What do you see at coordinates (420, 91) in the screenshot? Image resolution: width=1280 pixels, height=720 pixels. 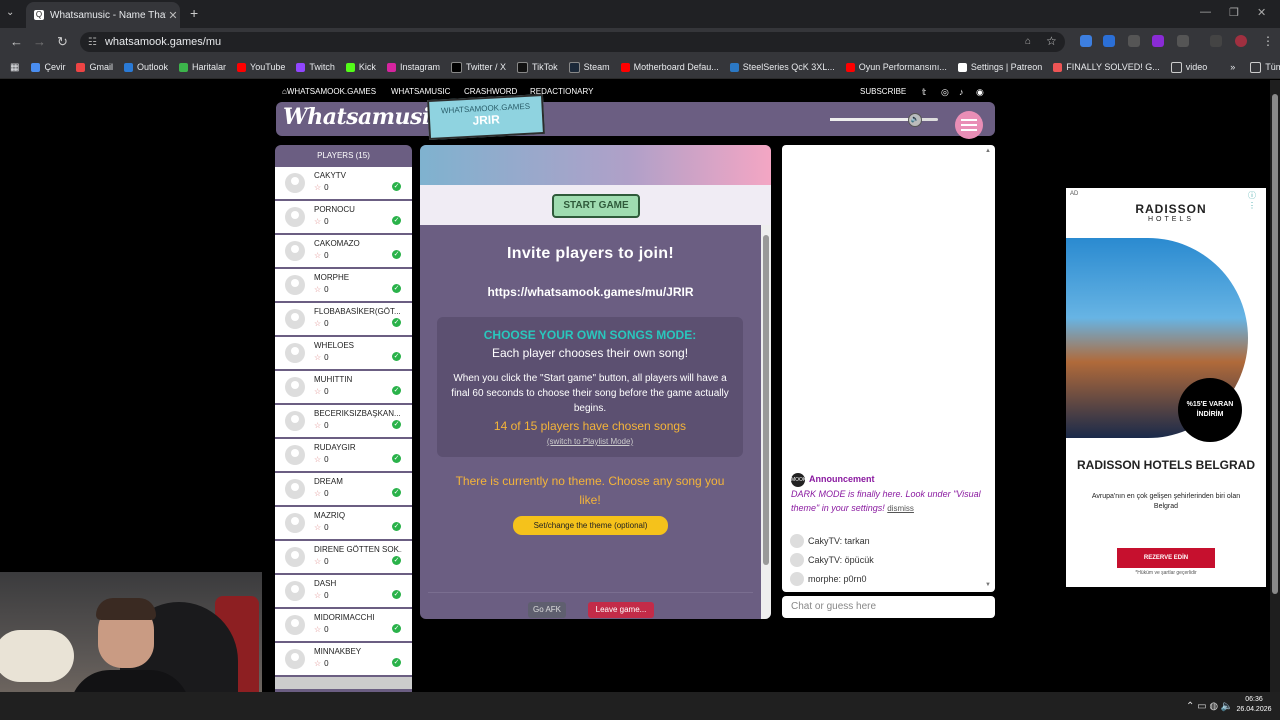 I see `nav-whatsamusic: WHATSAMUSIC` at bounding box center [420, 91].